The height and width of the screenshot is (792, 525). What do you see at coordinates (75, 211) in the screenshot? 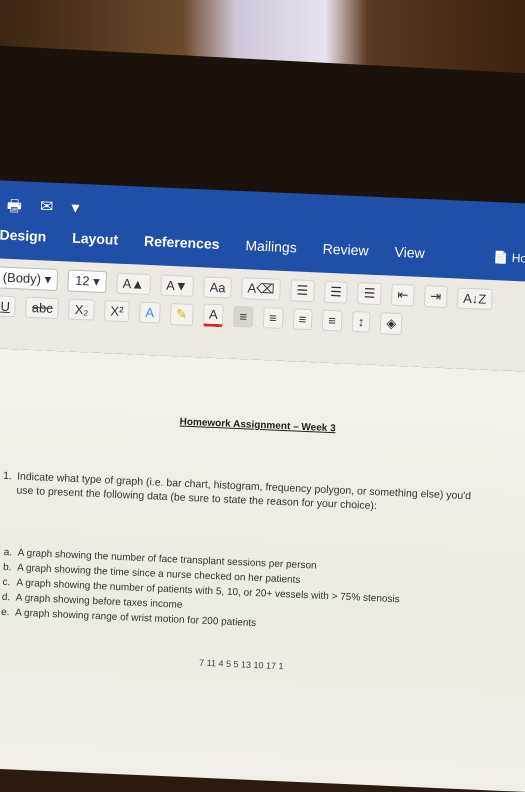
I see `customize-dropdown-icon: ▾` at bounding box center [75, 211].